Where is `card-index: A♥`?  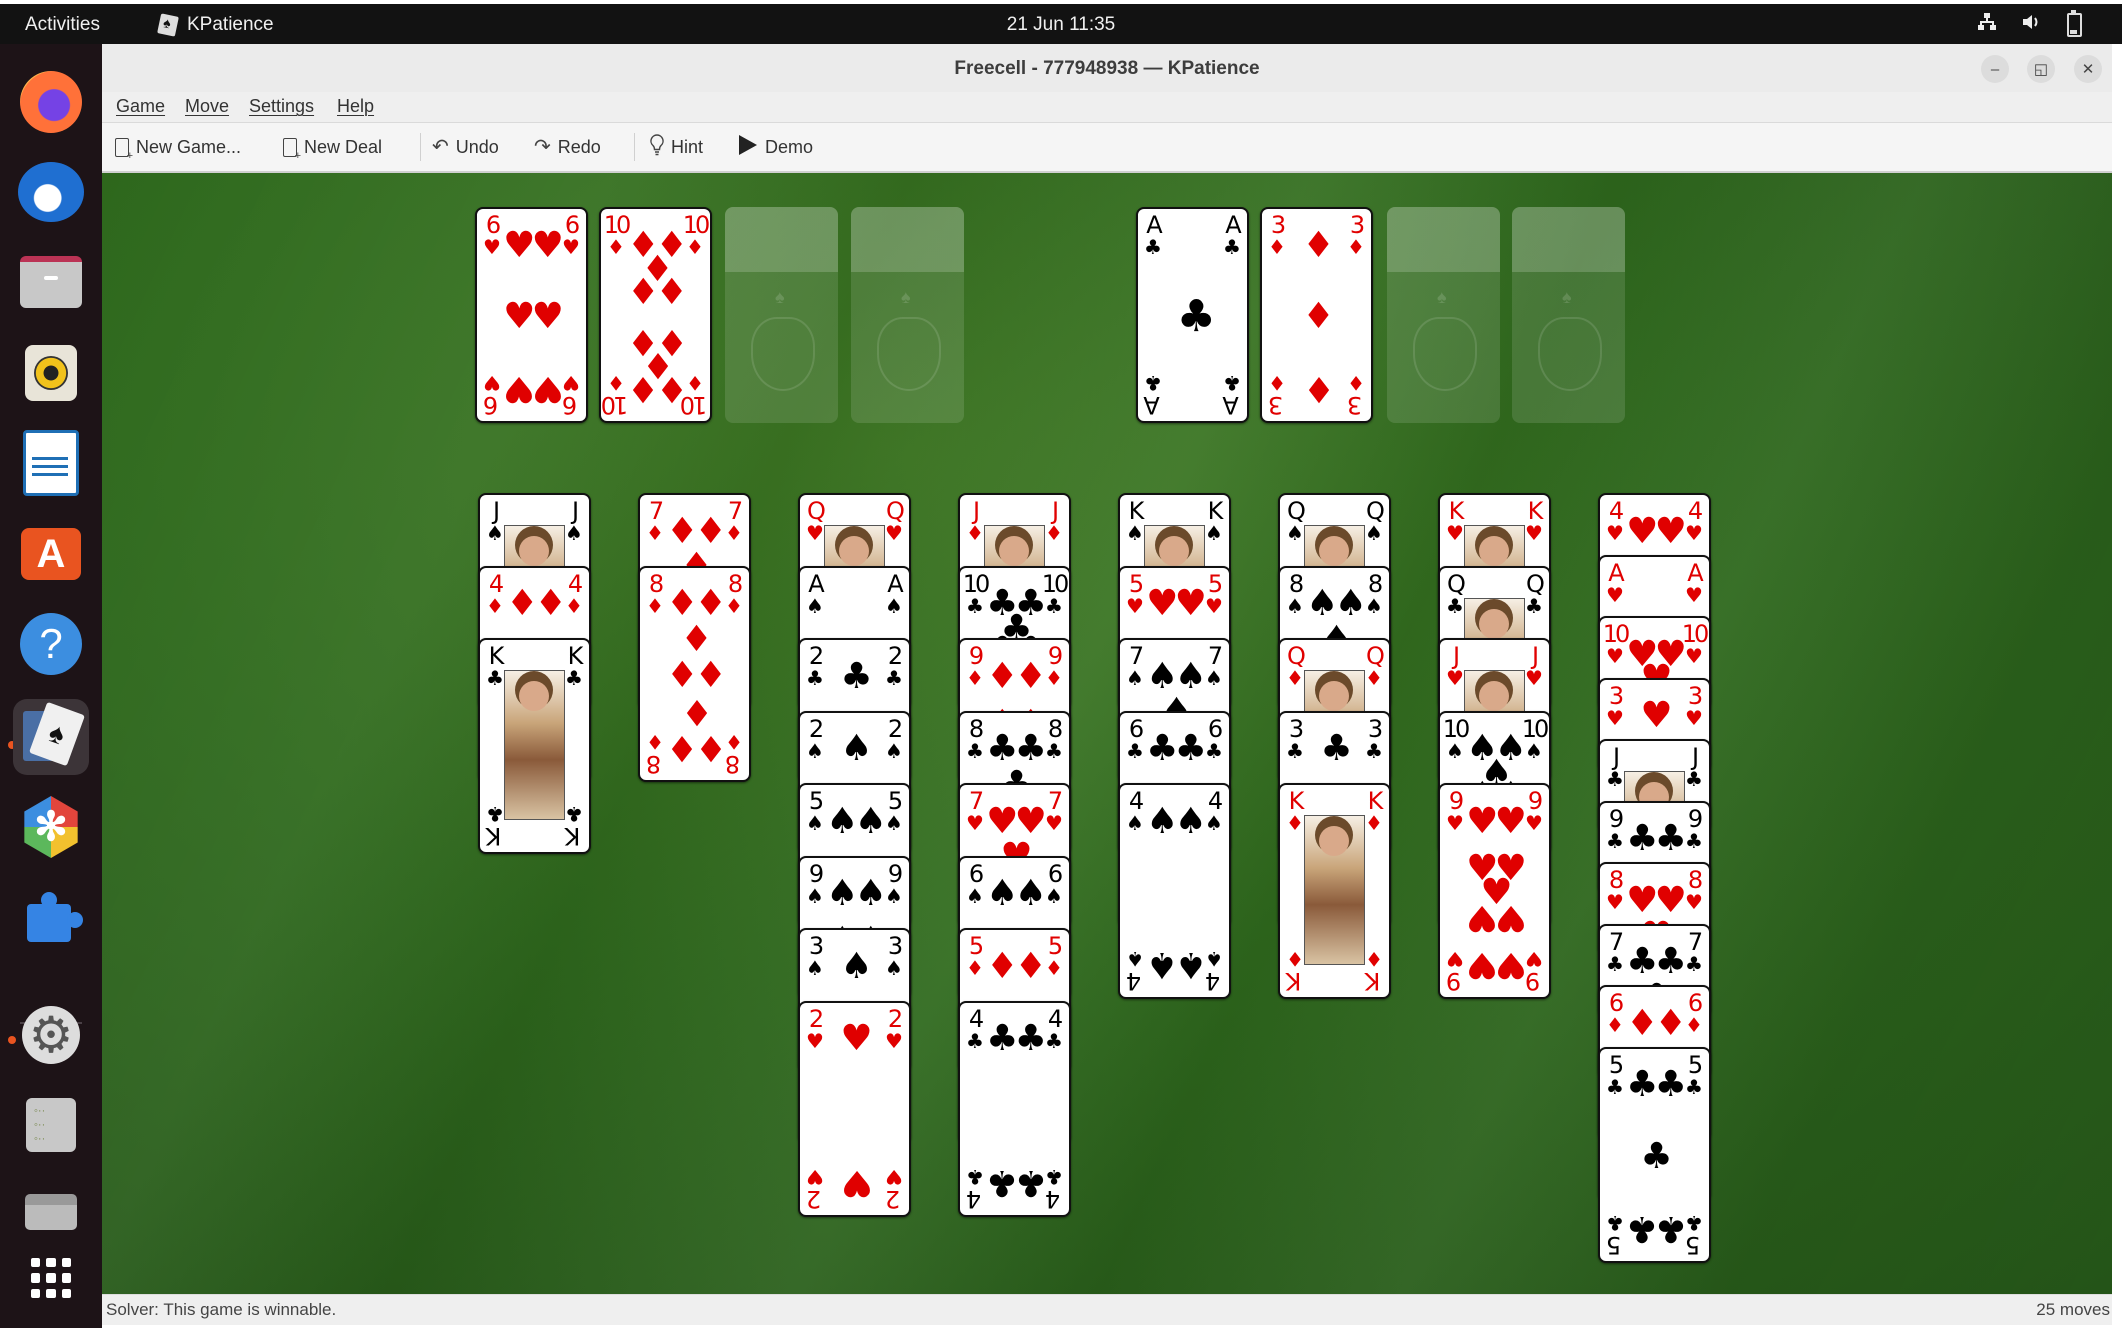
card-index: A♥ is located at coordinates (1615, 583).